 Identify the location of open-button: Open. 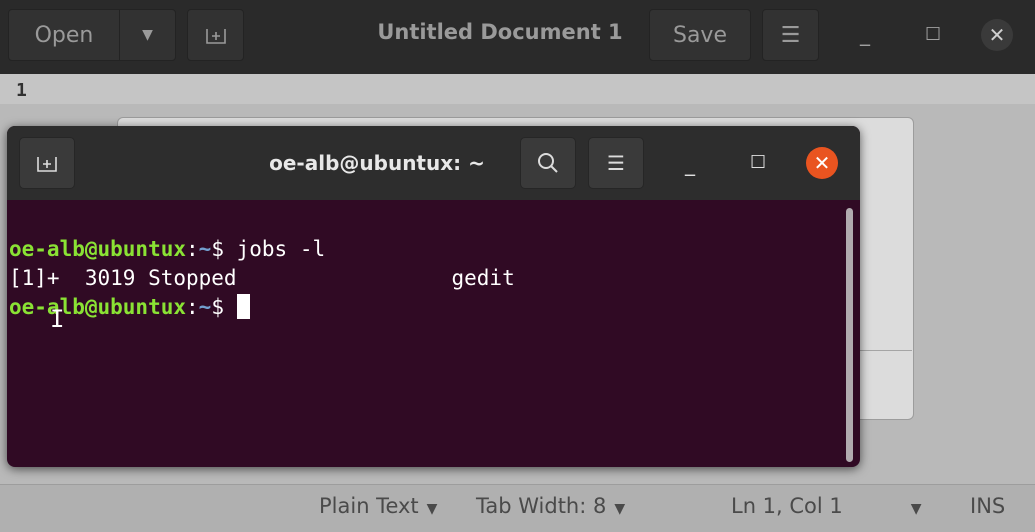
(64, 35).